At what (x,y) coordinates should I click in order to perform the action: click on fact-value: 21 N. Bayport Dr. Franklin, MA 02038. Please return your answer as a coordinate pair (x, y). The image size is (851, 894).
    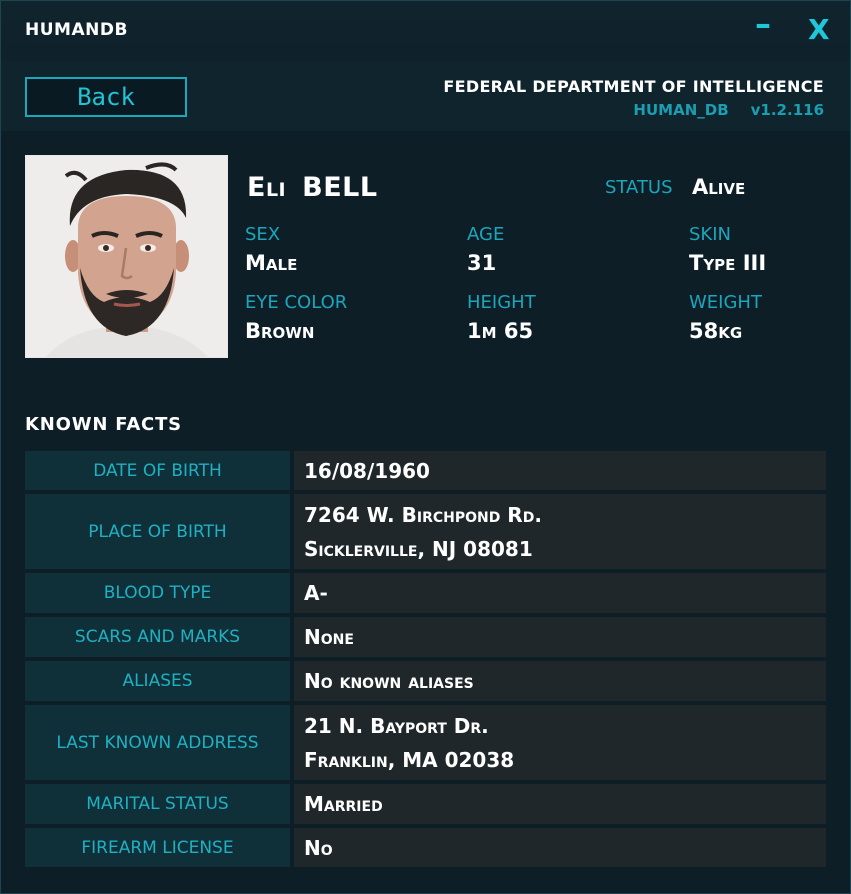
    Looking at the image, I should click on (560, 742).